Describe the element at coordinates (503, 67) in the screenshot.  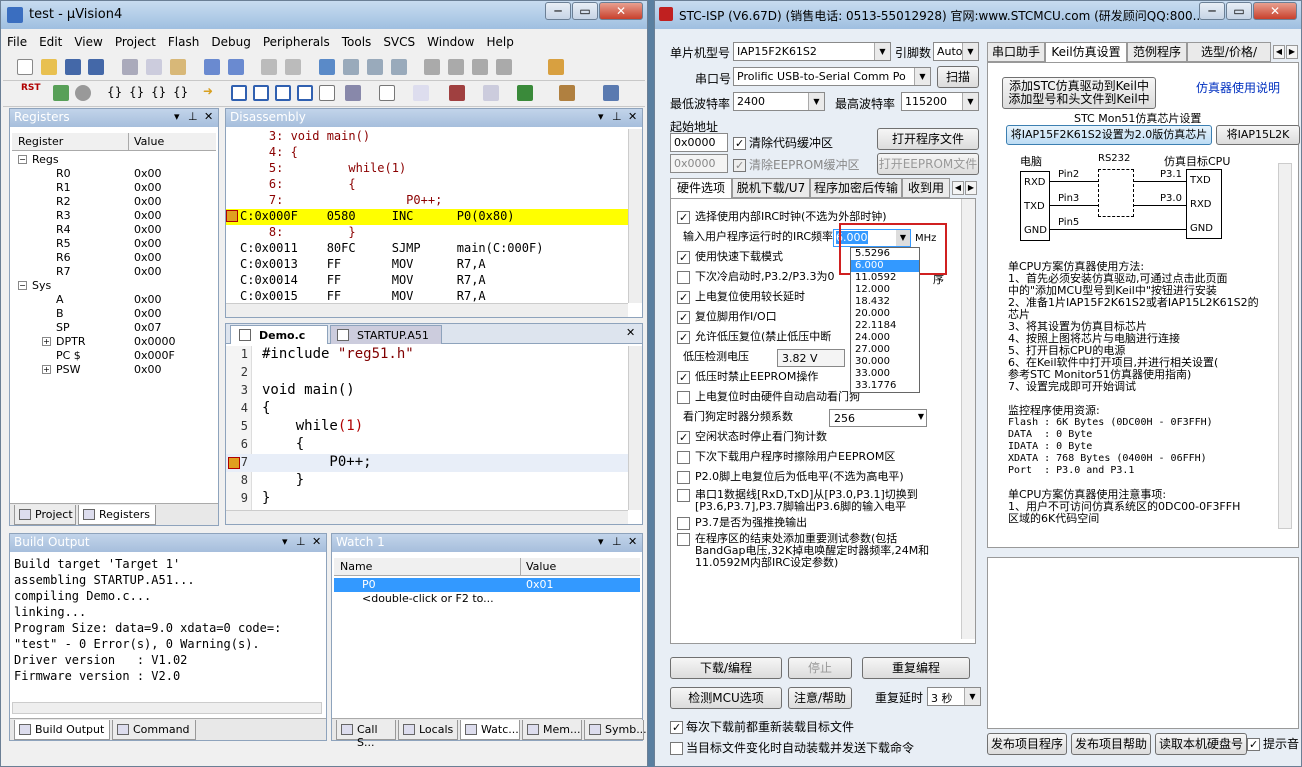
I see `uncomment-icon` at that location.